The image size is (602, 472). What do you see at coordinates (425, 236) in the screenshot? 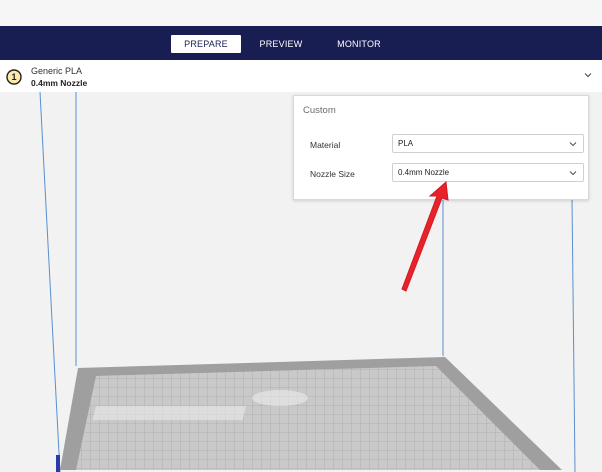
I see `red-pointer-arrow-icon` at bounding box center [425, 236].